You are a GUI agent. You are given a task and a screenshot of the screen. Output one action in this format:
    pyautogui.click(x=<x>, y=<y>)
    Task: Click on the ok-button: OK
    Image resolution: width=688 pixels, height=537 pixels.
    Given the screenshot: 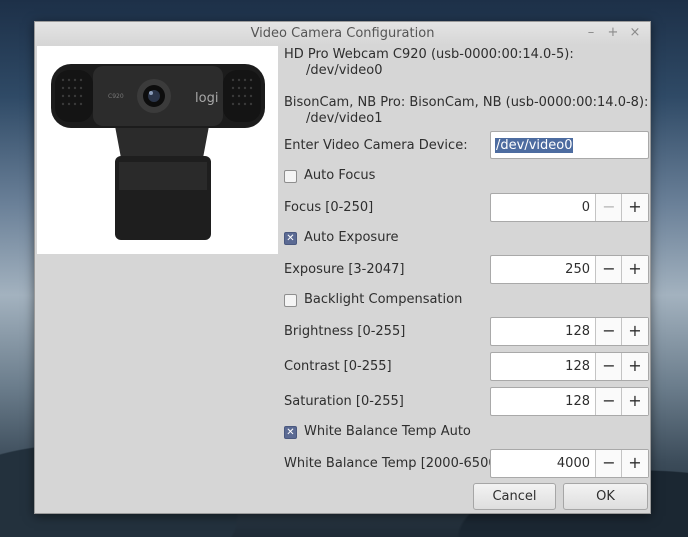 What is the action you would take?
    pyautogui.click(x=605, y=496)
    